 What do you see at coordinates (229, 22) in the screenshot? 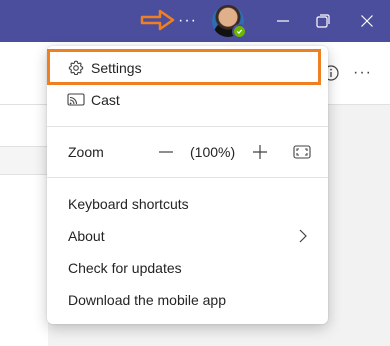
I see `avatar` at bounding box center [229, 22].